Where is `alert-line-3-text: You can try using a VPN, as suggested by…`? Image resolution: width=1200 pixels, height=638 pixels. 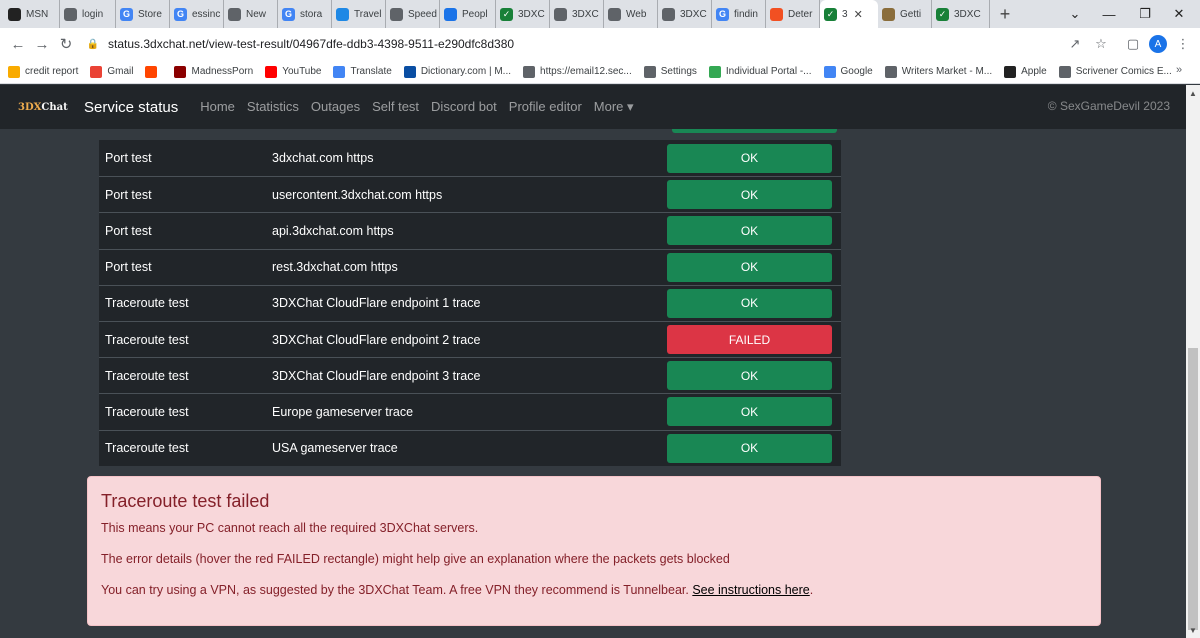 alert-line-3-text: You can try using a VPN, as suggested by… is located at coordinates (397, 590).